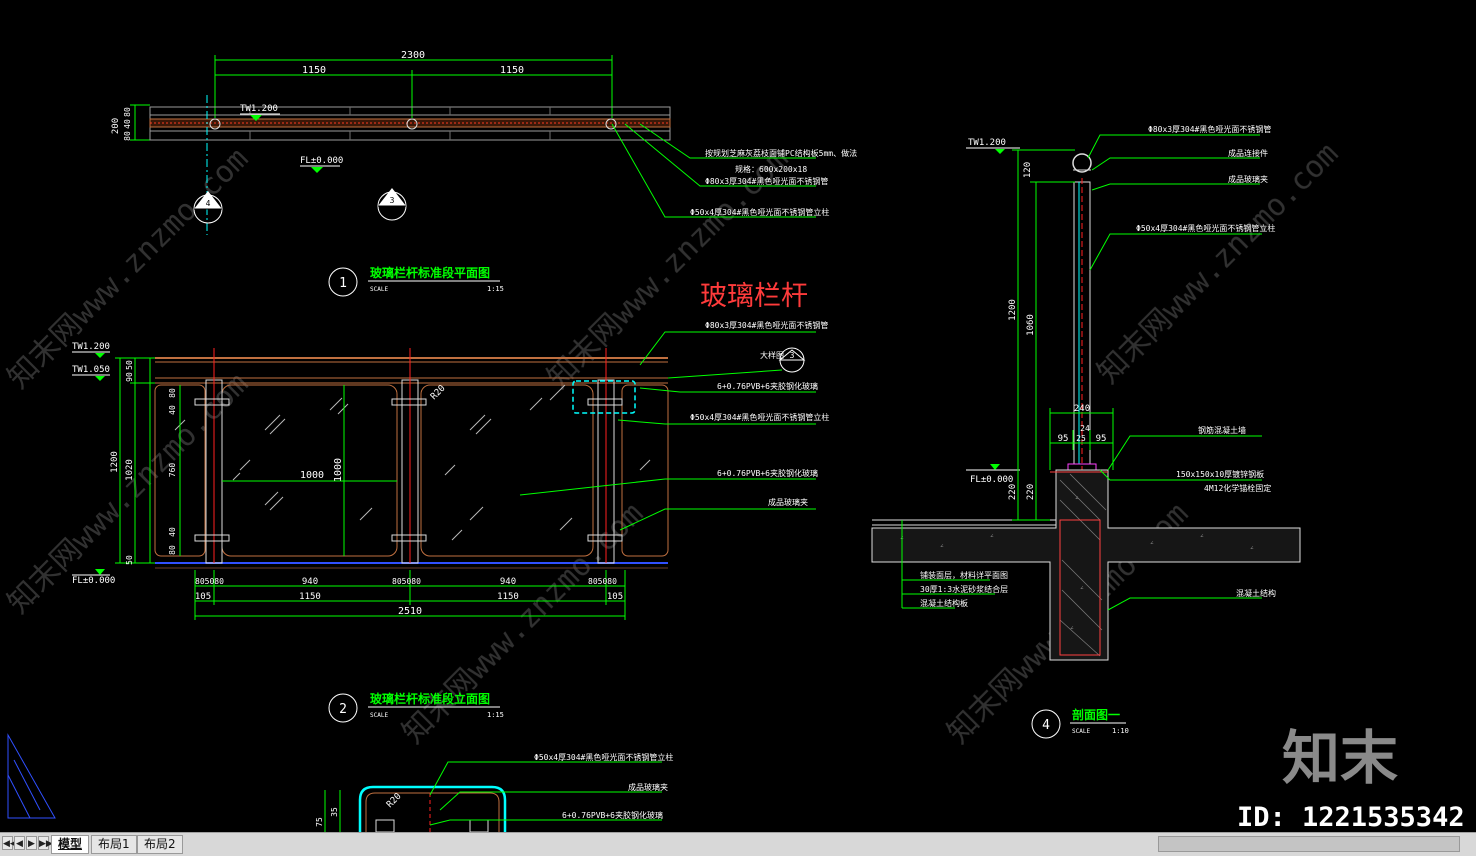 Image resolution: width=1476 pixels, height=856 pixels. I want to click on dim-text: 1000, so click(338, 470).